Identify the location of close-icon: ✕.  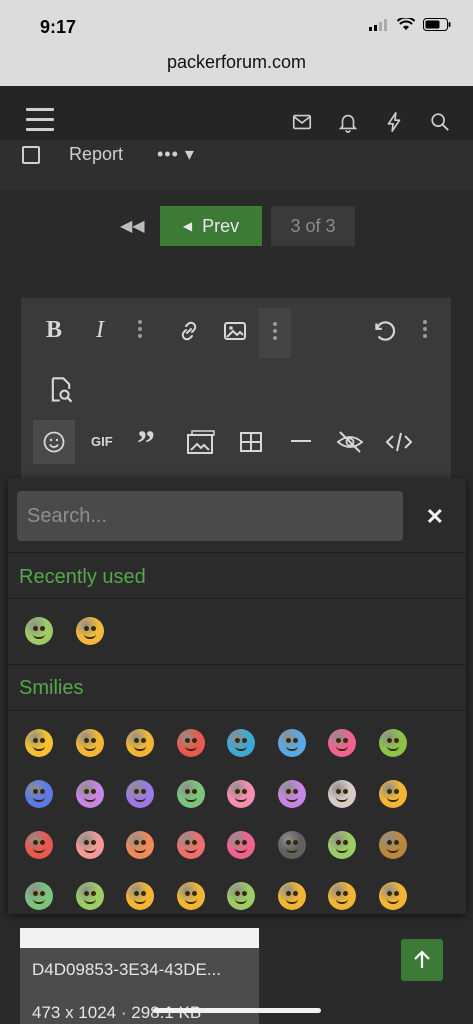
(435, 517).